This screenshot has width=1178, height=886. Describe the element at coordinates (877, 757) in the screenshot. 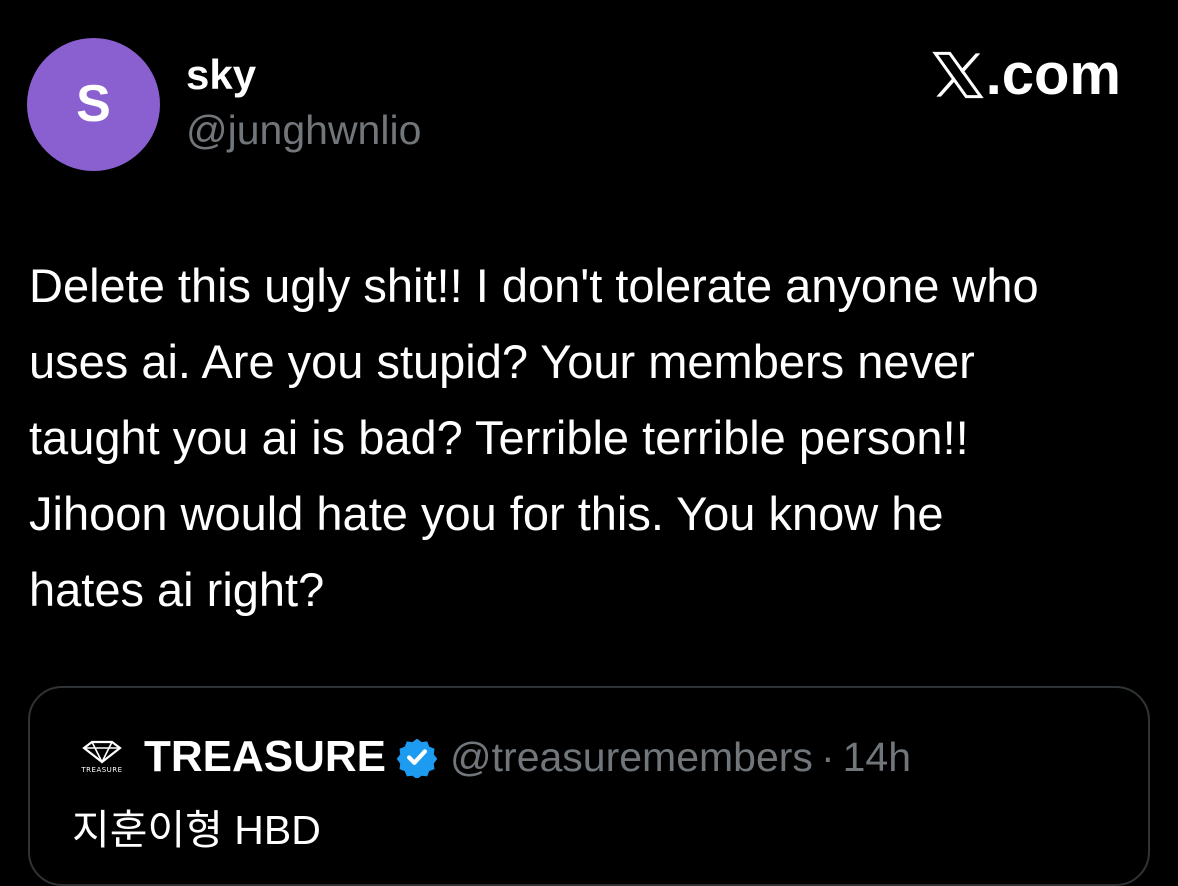

I see `quoted-tweet-timestamp: 14h` at that location.